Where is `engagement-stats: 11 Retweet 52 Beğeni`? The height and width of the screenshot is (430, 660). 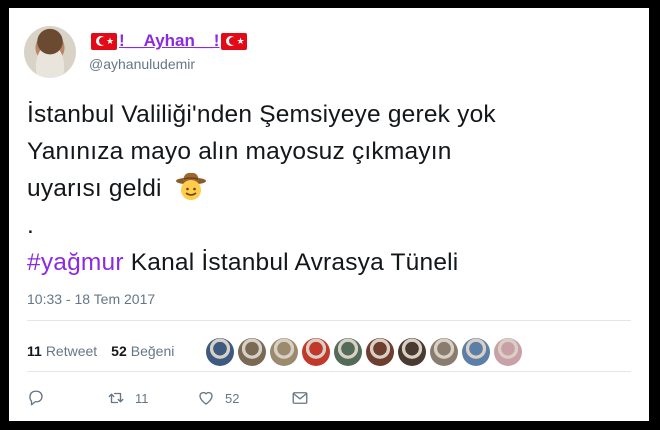 engagement-stats: 11 Retweet 52 Beğeni is located at coordinates (100, 351).